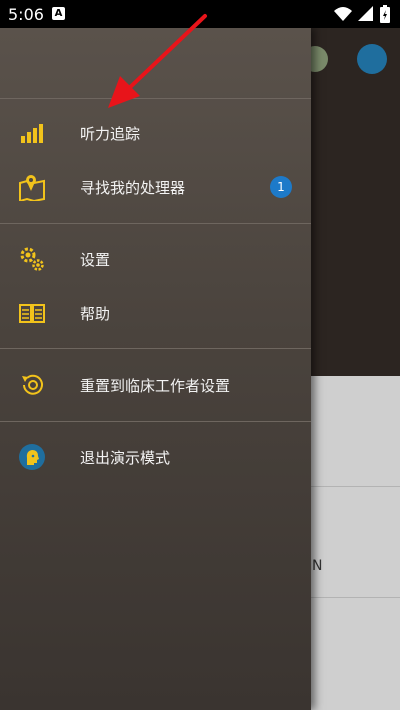 Image resolution: width=400 pixels, height=710 pixels. Describe the element at coordinates (157, 61) in the screenshot. I see `annotation-arrow-icon` at that location.